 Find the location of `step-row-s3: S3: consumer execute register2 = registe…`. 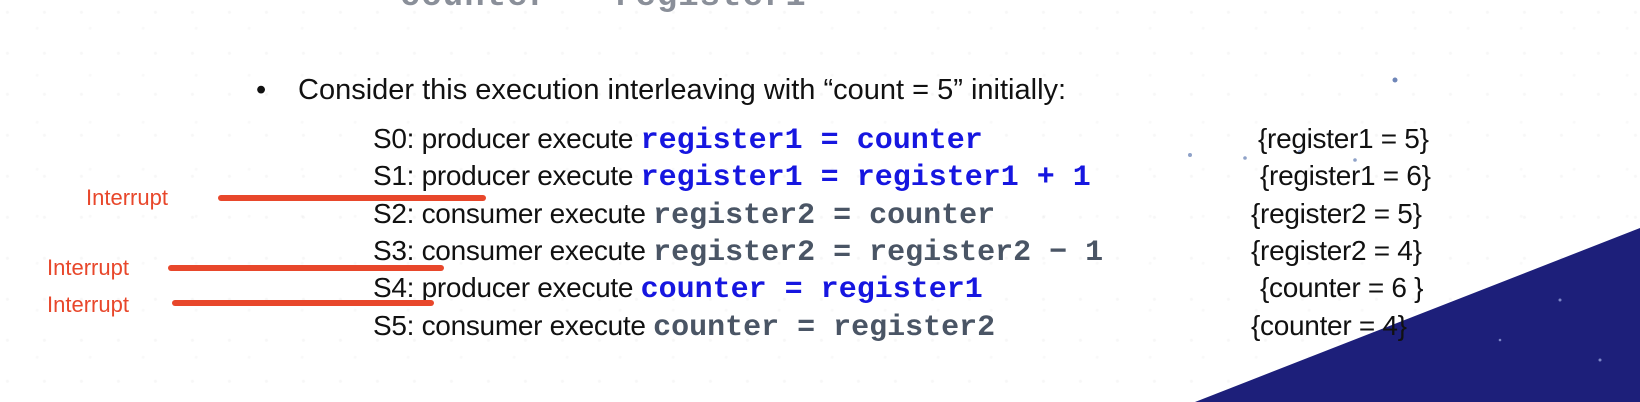

step-row-s3: S3: consumer execute register2 = registe… is located at coordinates (897, 251).